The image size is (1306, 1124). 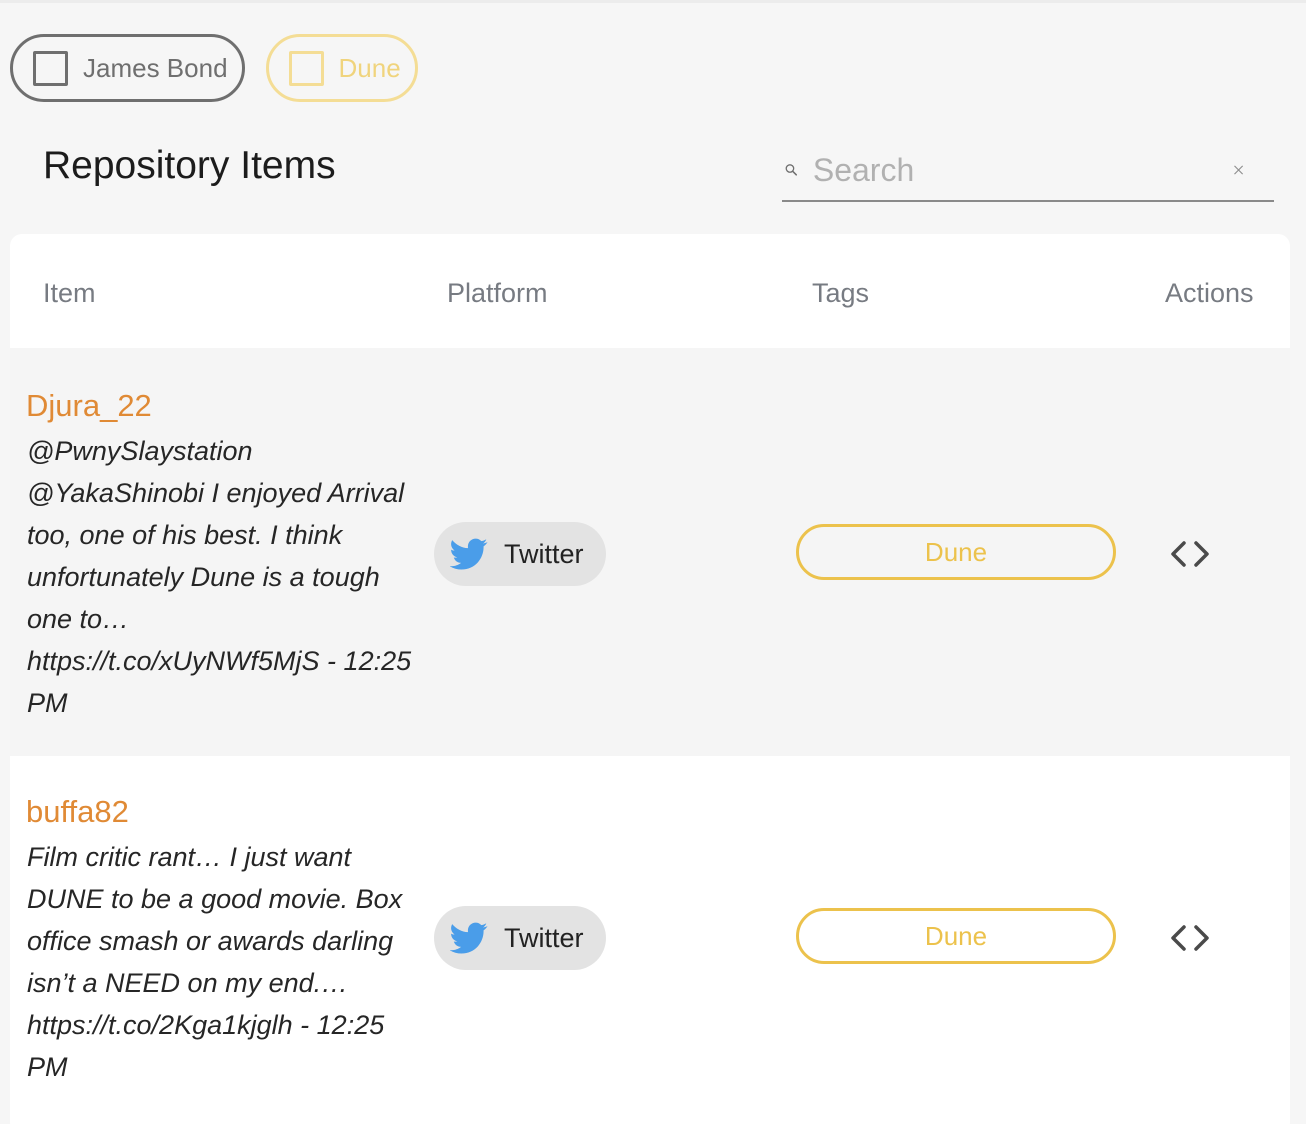 What do you see at coordinates (1209, 293) in the screenshot?
I see `column-header-actions: Actions` at bounding box center [1209, 293].